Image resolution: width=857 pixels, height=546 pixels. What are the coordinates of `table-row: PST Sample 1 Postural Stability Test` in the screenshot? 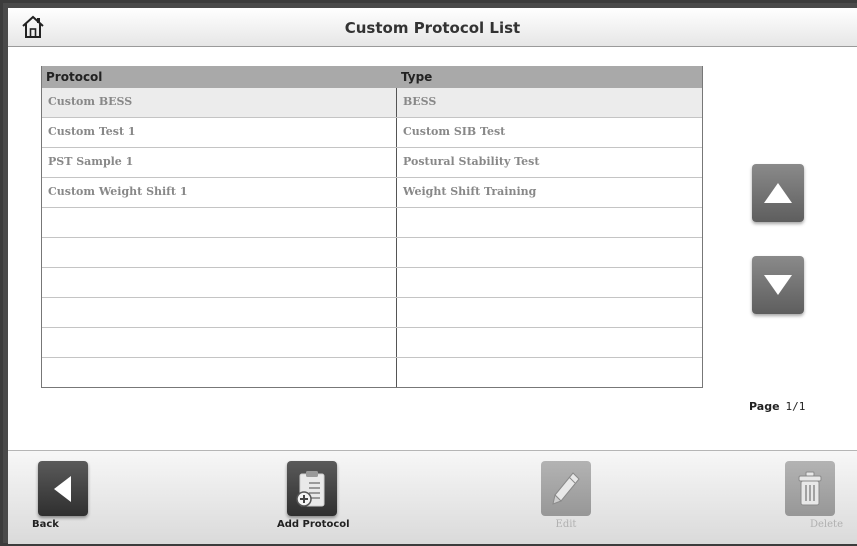 It's located at (372, 163).